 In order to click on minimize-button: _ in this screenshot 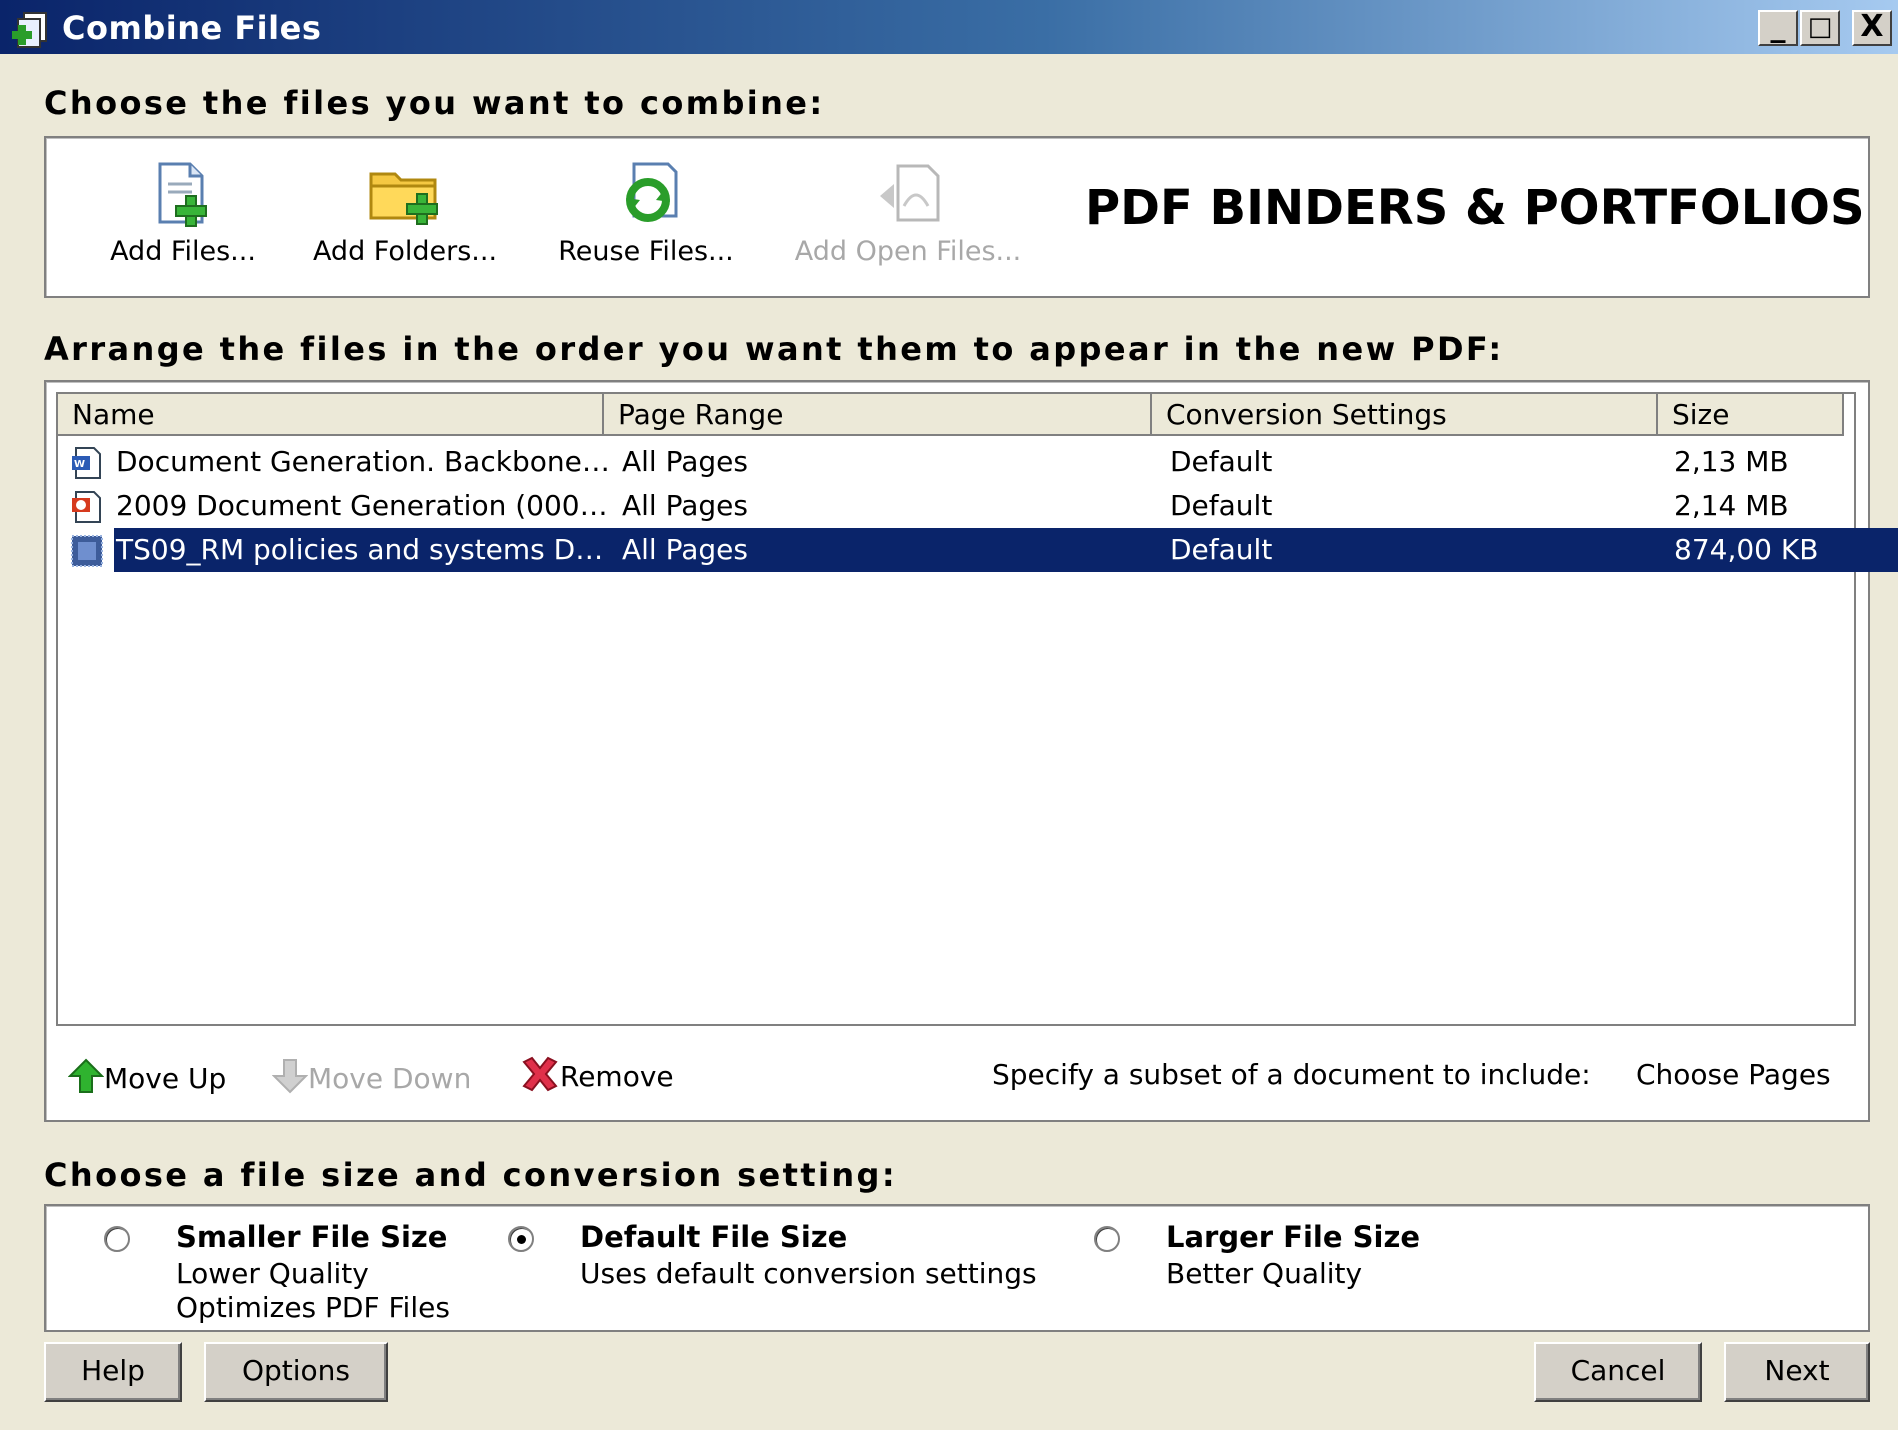, I will do `click(1778, 28)`.